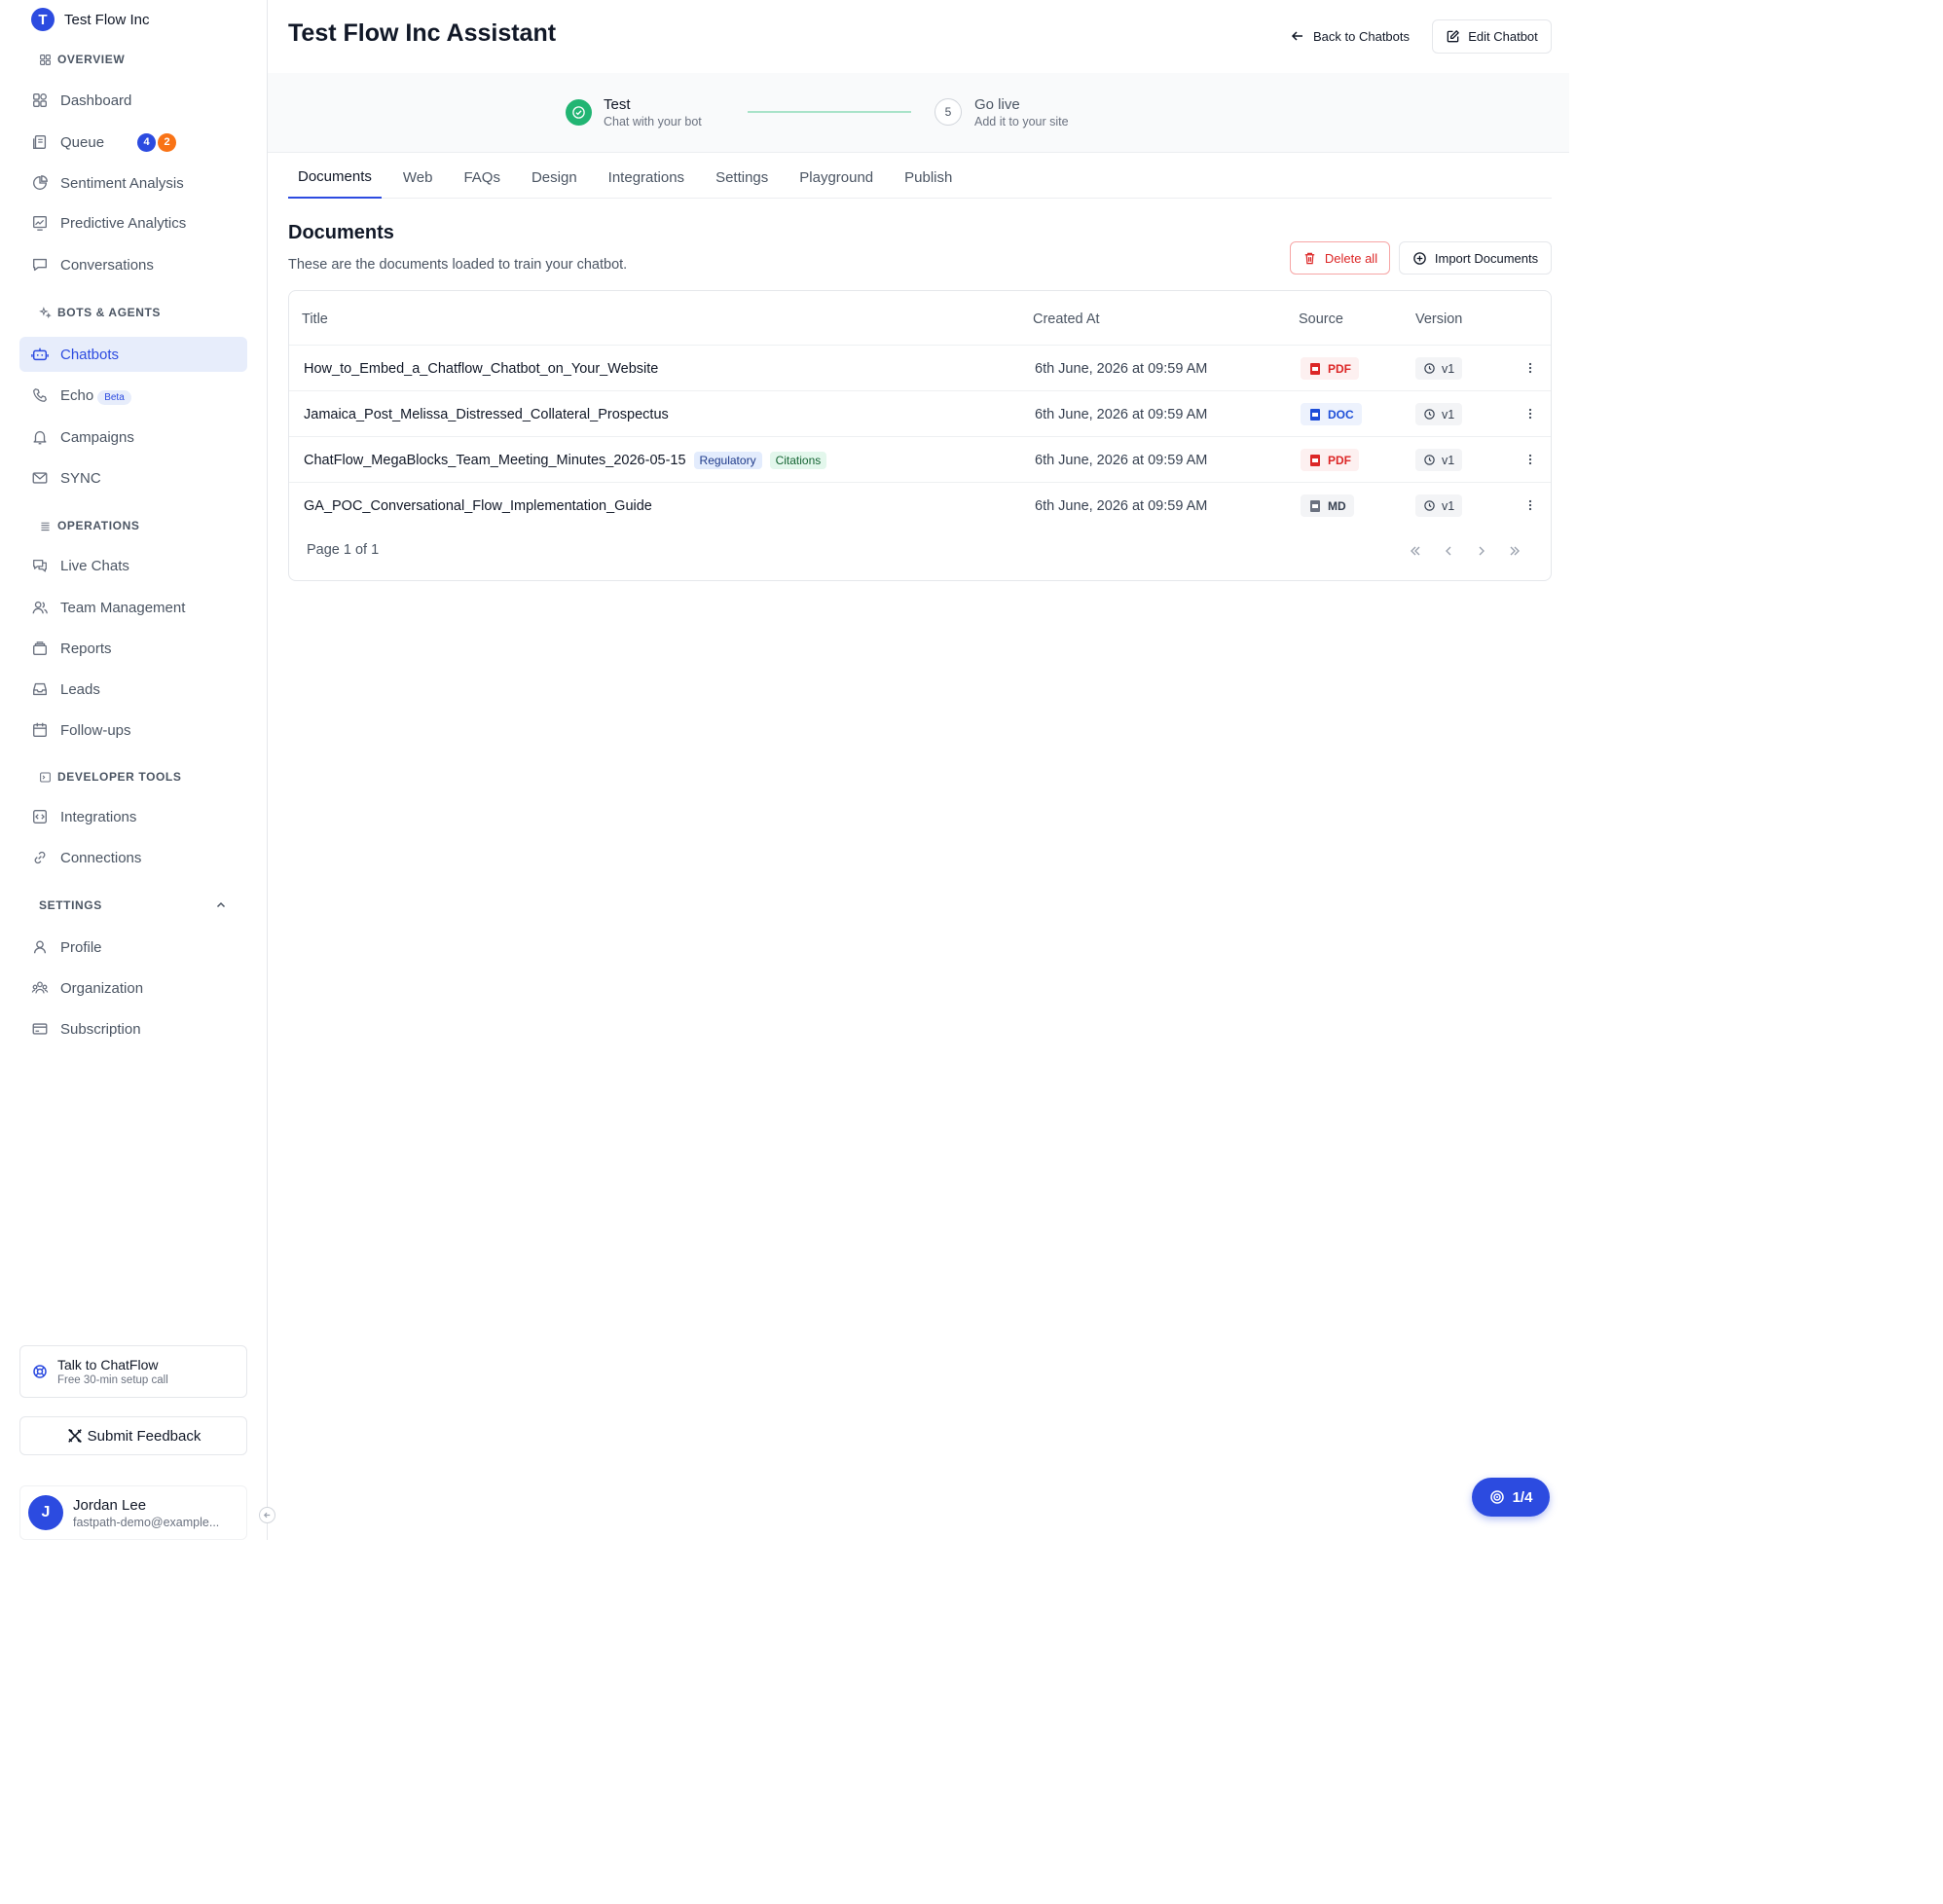 Image resolution: width=1943 pixels, height=1904 pixels. Describe the element at coordinates (1511, 1497) in the screenshot. I see `onboarding-tour-button: 1/4` at that location.